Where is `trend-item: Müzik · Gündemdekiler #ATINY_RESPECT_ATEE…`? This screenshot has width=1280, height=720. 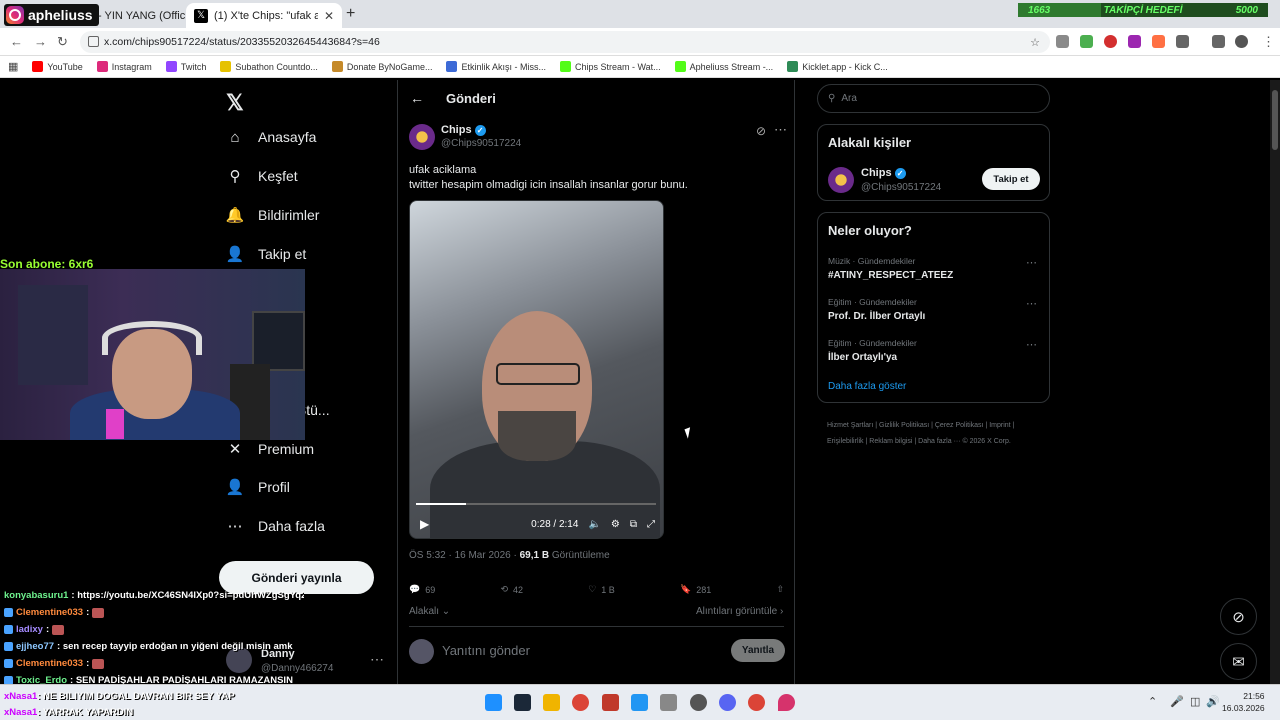 trend-item: Müzik · Gündemdekiler #ATINY_RESPECT_ATEE… is located at coordinates (933, 268).